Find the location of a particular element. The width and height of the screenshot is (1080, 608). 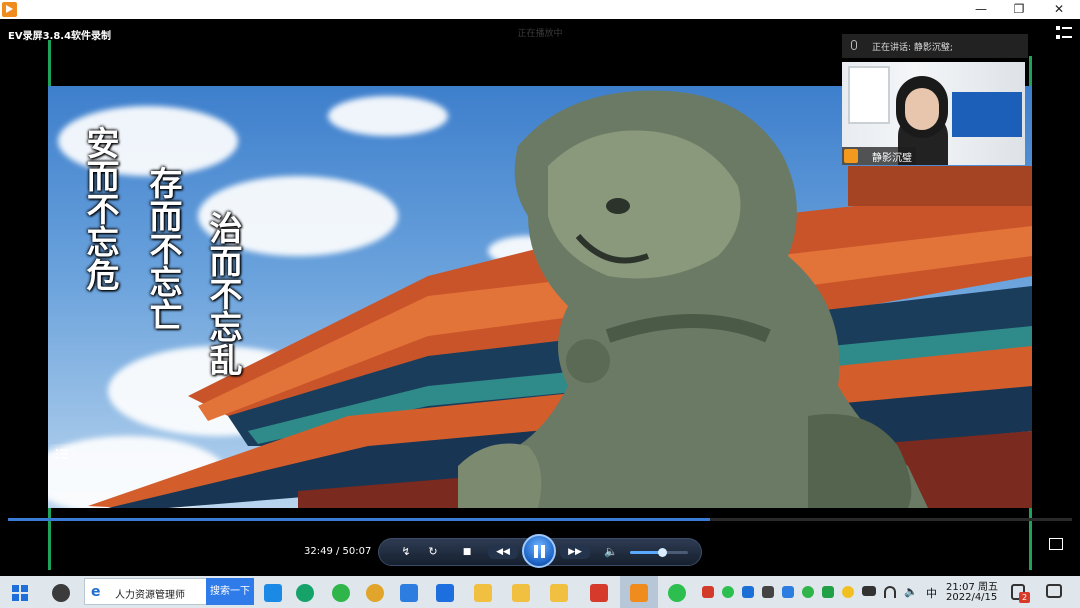

search-button: 搜索一下 is located at coordinates (230, 591).